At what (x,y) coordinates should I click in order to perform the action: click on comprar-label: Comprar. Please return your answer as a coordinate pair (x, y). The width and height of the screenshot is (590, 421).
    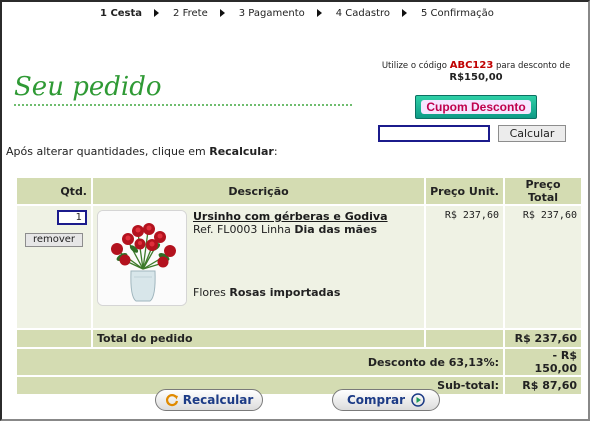
    Looking at the image, I should click on (376, 400).